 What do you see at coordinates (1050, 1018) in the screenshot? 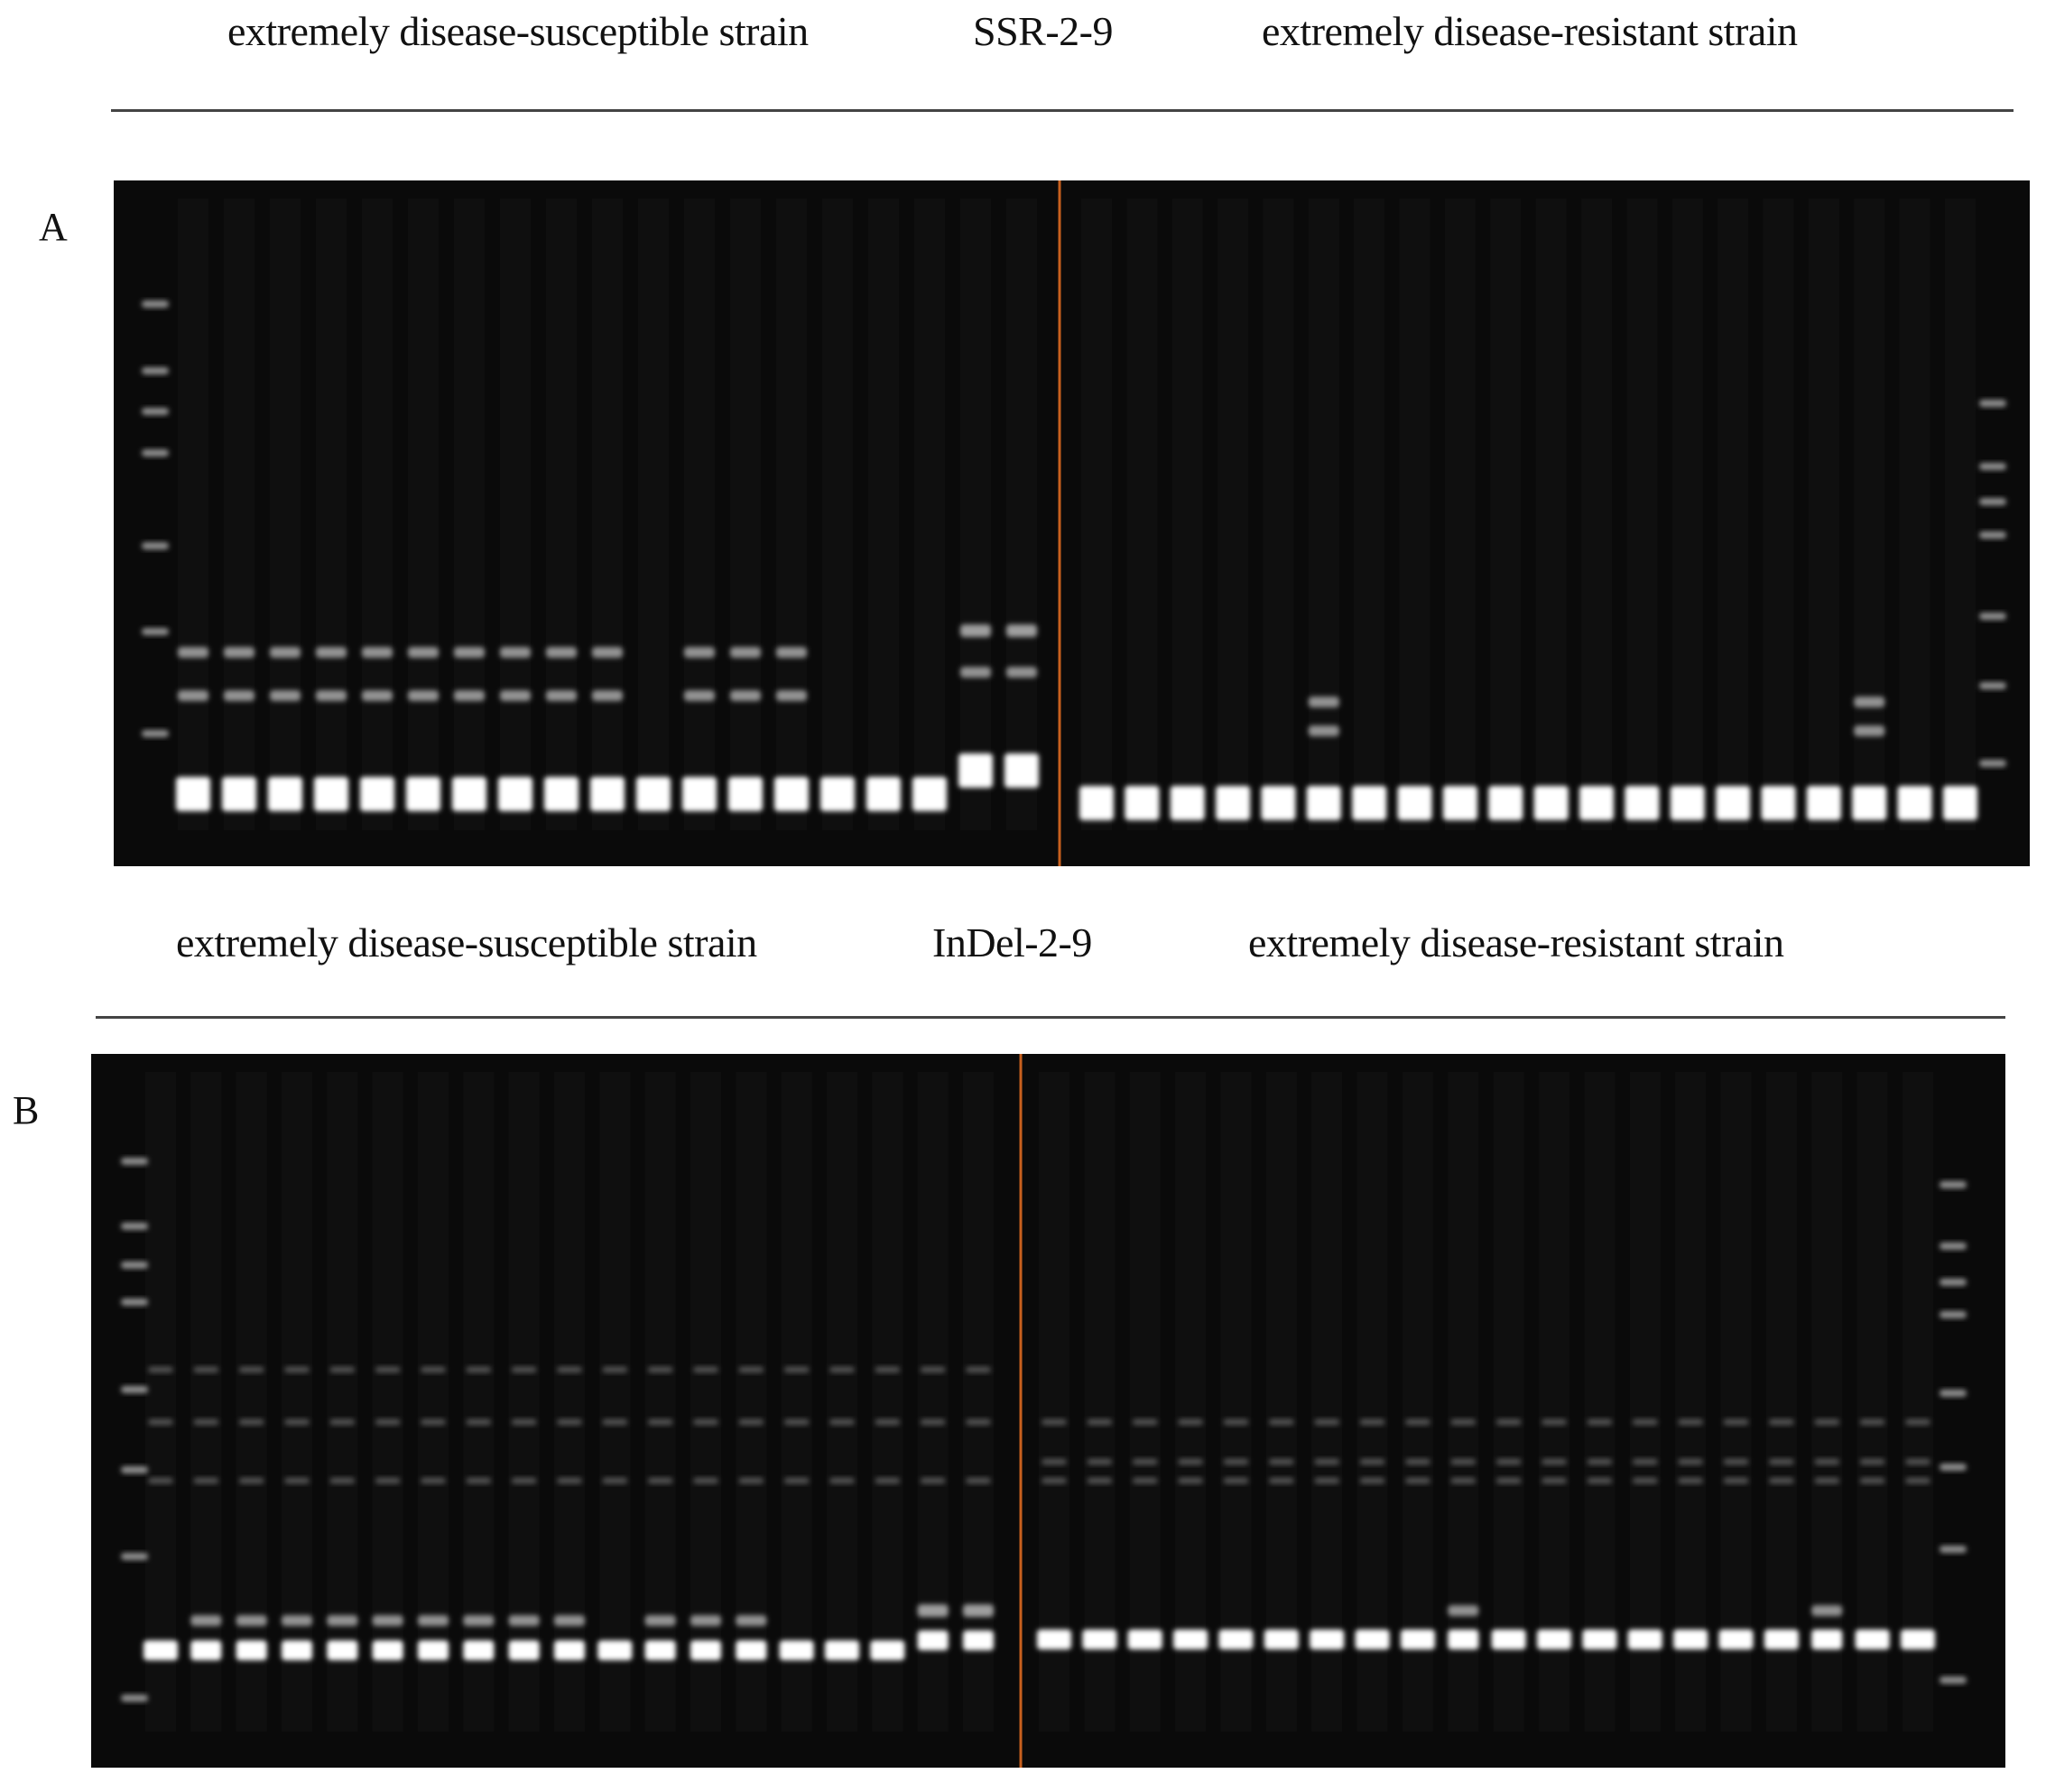
I see `panel-b-divider-line` at bounding box center [1050, 1018].